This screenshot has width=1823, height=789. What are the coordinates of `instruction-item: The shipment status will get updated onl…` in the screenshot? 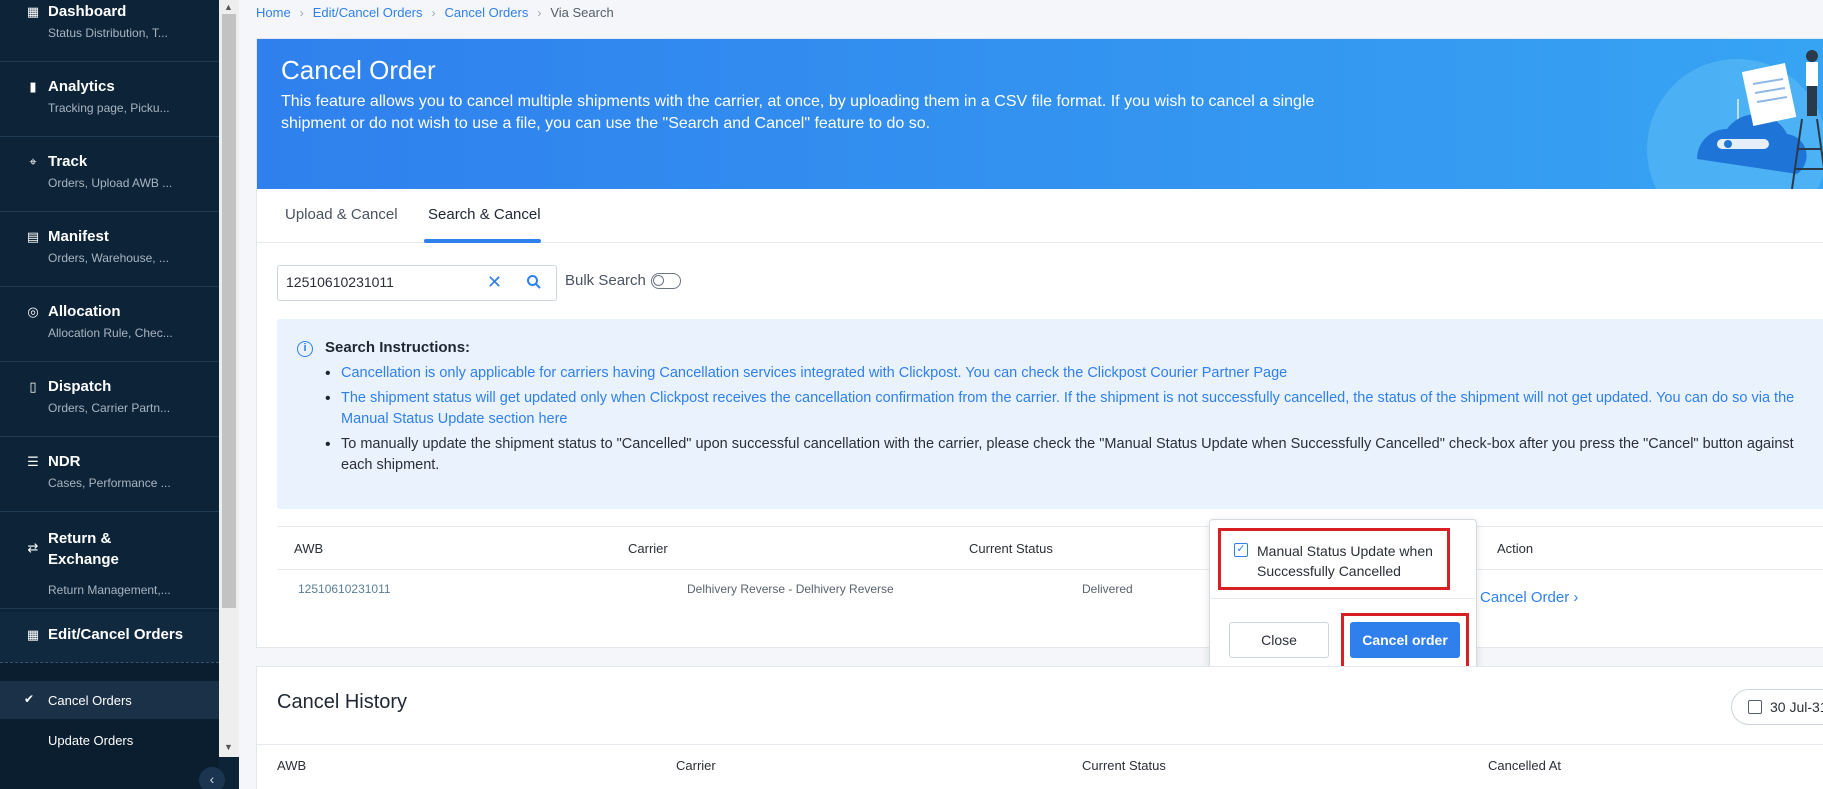 It's located at (1074, 409).